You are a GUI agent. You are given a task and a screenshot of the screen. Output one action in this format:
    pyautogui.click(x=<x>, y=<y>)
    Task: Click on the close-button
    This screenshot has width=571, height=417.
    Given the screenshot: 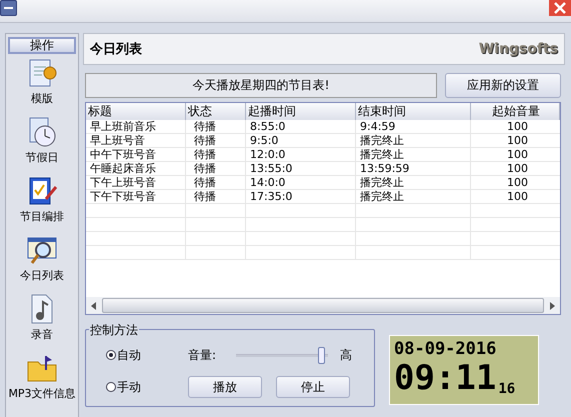 What is the action you would take?
    pyautogui.click(x=560, y=8)
    